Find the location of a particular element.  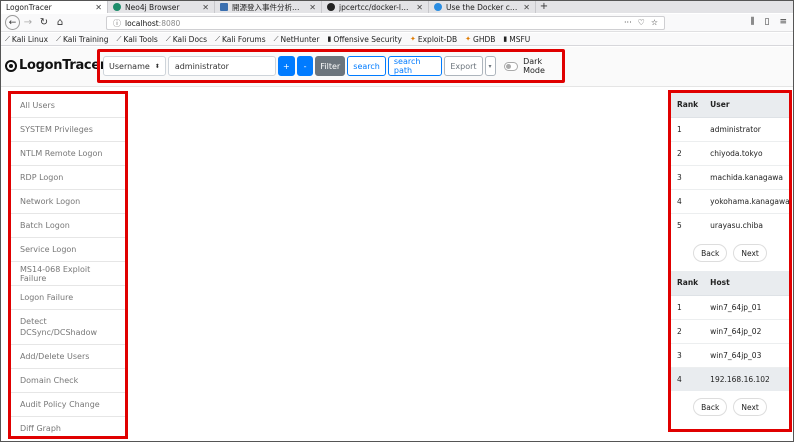

bookmark-kali-linux: ⟋ Kali Linux is located at coordinates (26, 39).